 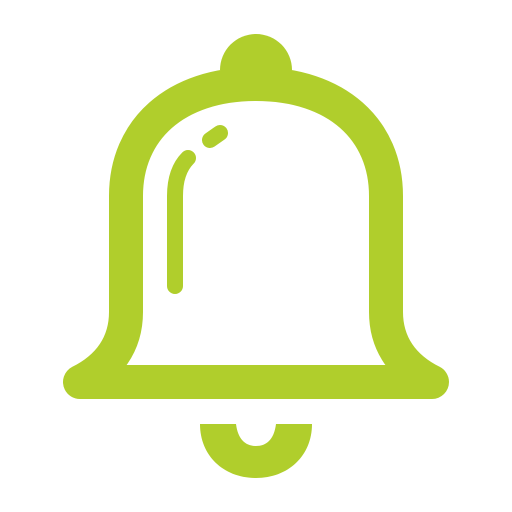 What do you see at coordinates (256, 52) in the screenshot?
I see `bell-top-knob` at bounding box center [256, 52].